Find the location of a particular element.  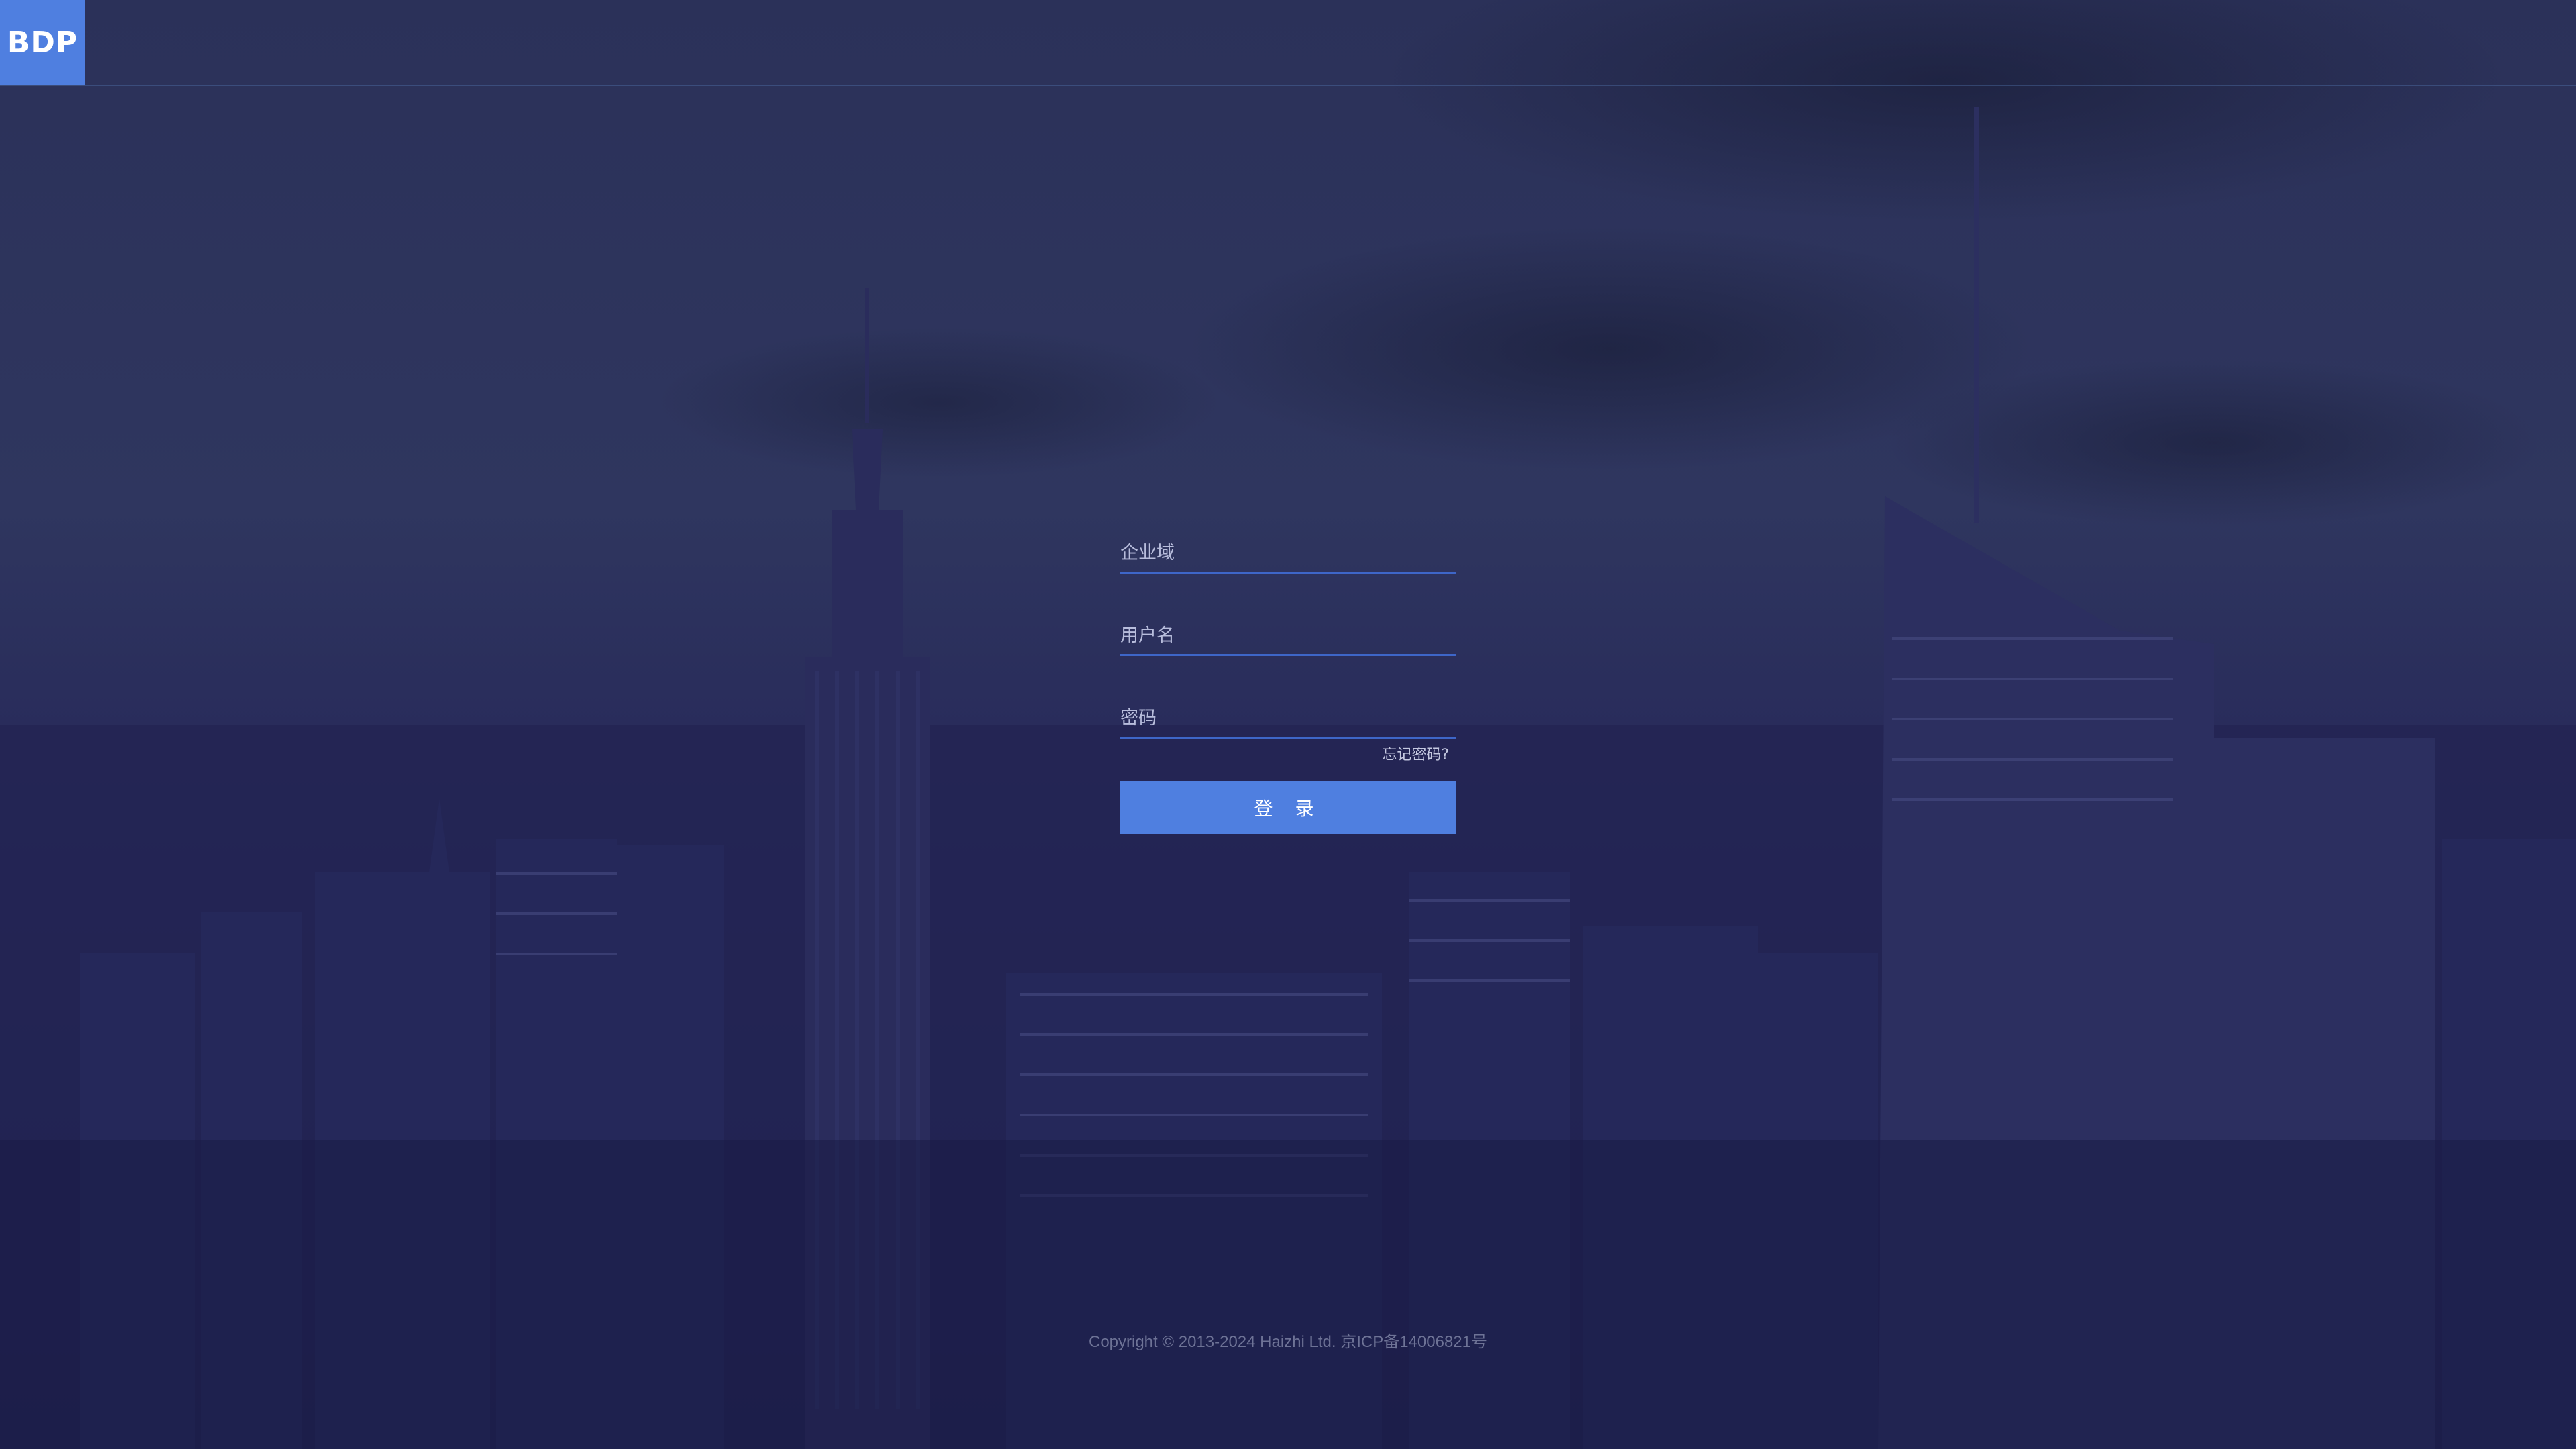

logo-text: BDP is located at coordinates (42, 42).